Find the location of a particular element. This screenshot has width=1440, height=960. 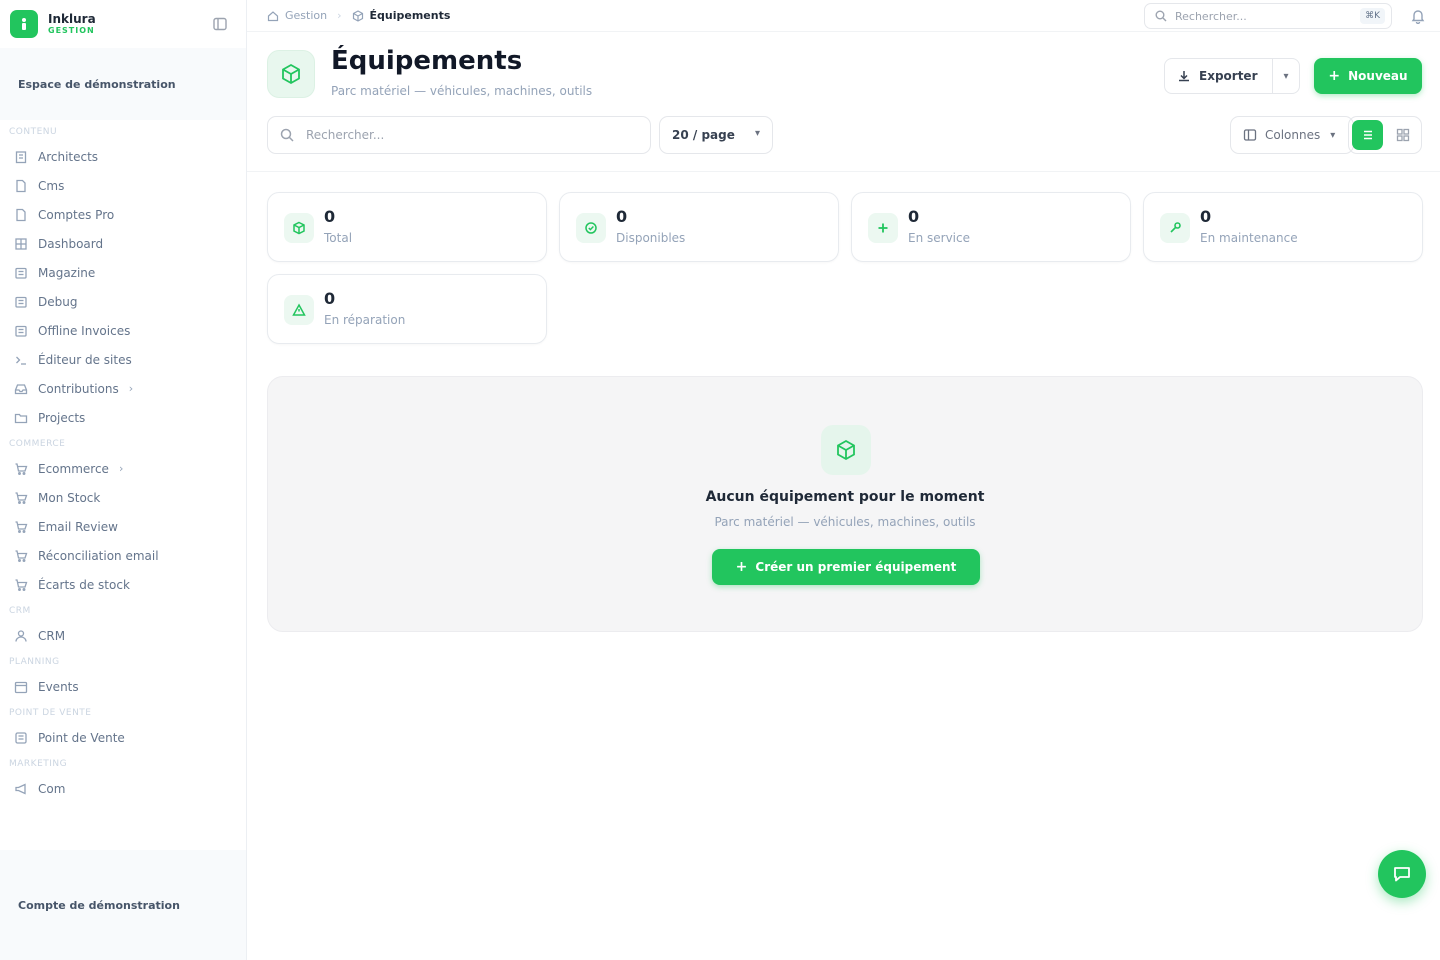

sidebar-item-debug: Debug is located at coordinates (123, 301).